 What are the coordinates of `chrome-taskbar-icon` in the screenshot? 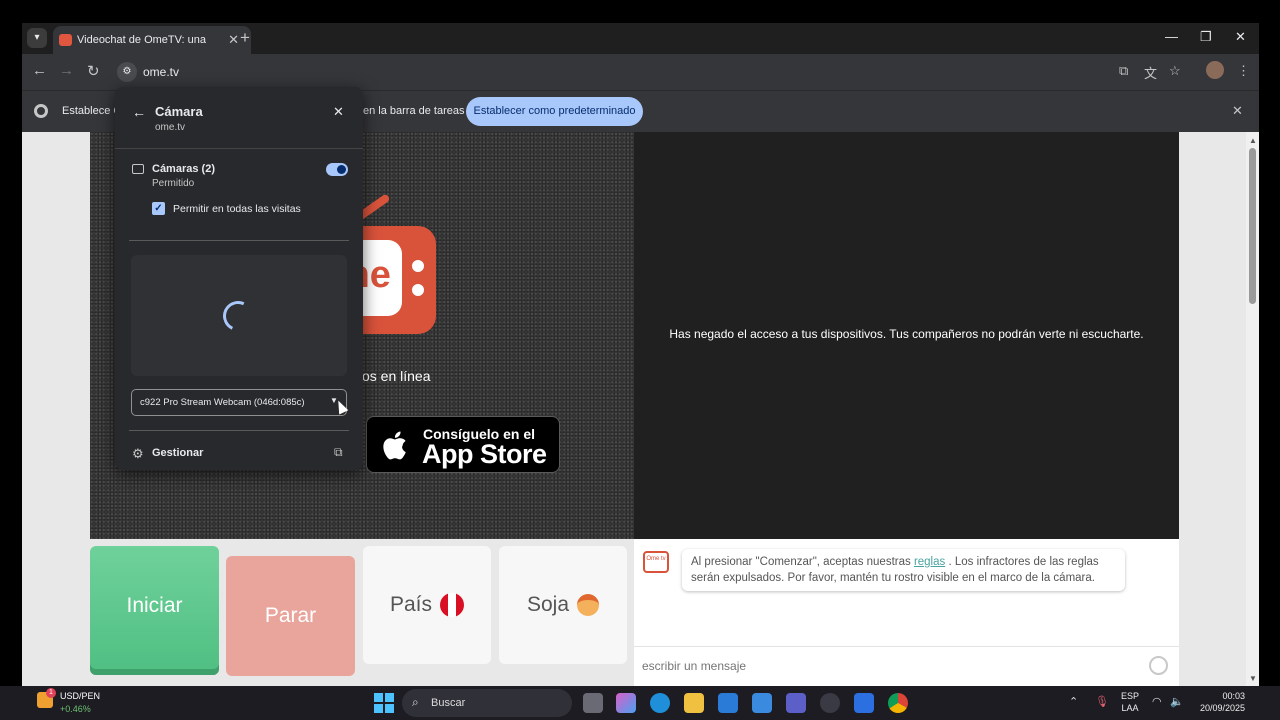 It's located at (898, 703).